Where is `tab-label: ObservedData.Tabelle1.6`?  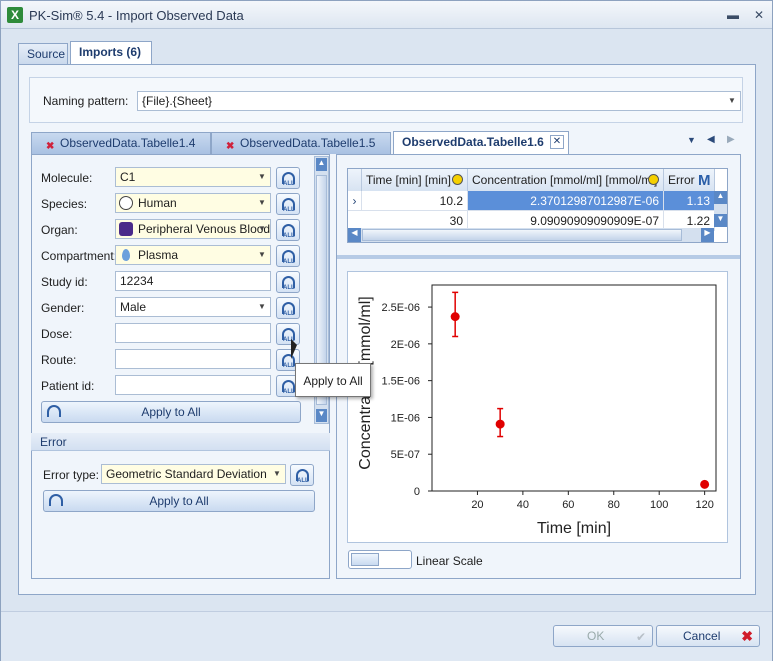
tab-label: ObservedData.Tabelle1.6 is located at coordinates (473, 142).